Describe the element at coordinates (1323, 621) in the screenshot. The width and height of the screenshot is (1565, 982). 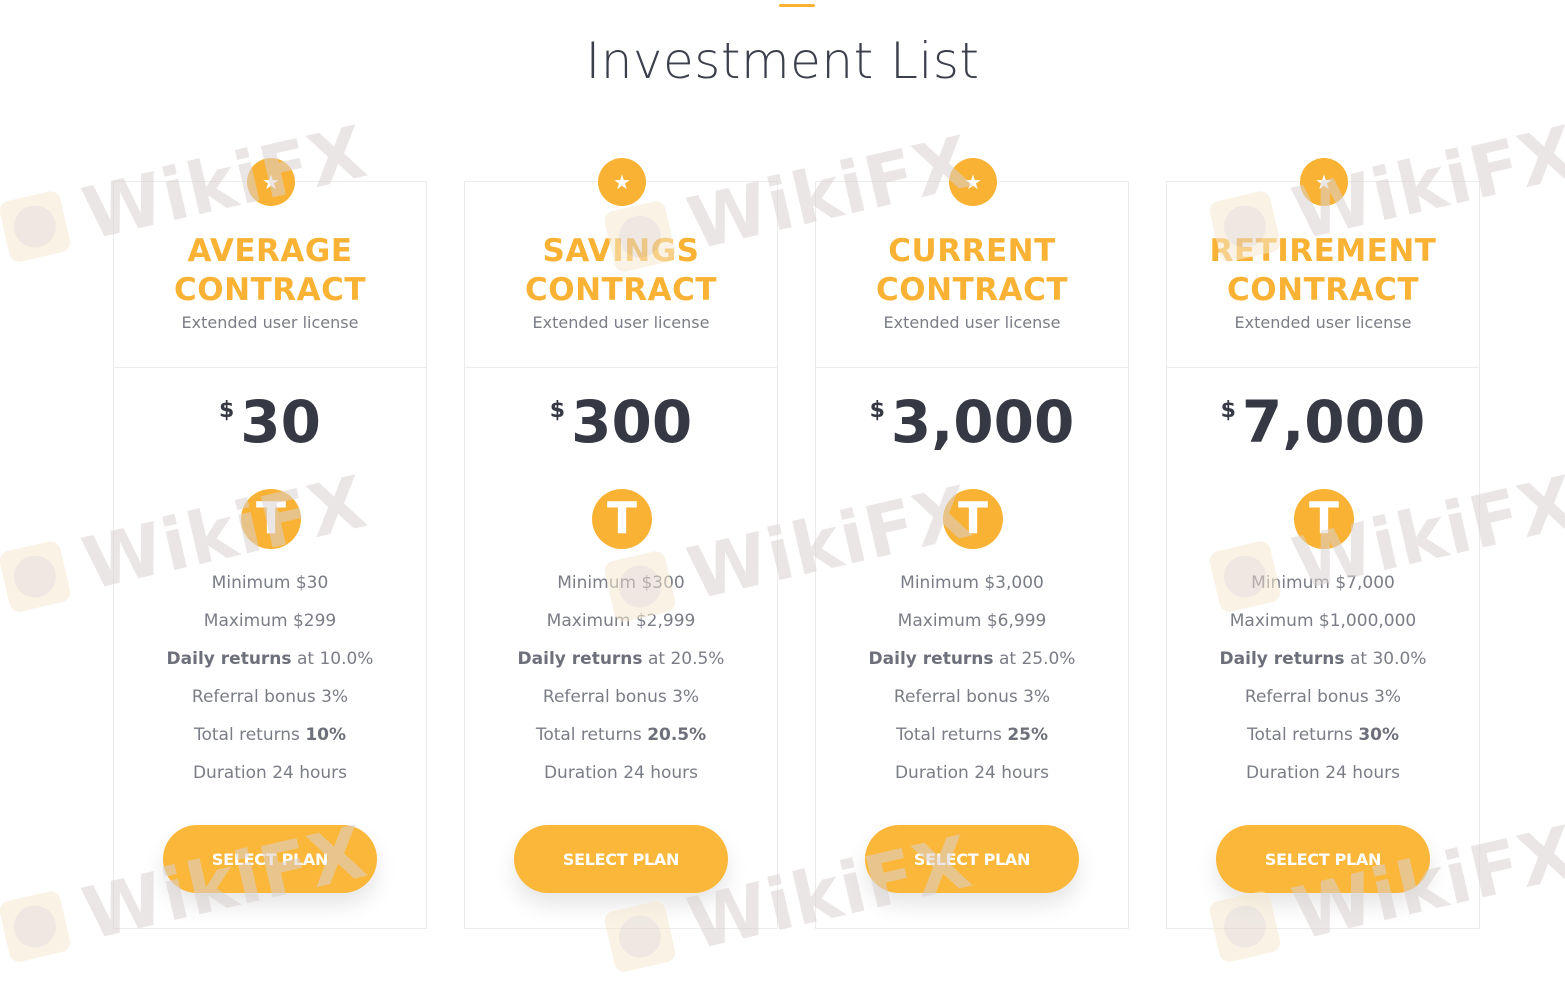
I see `feature-maximum: Maximum $1,000,000` at that location.